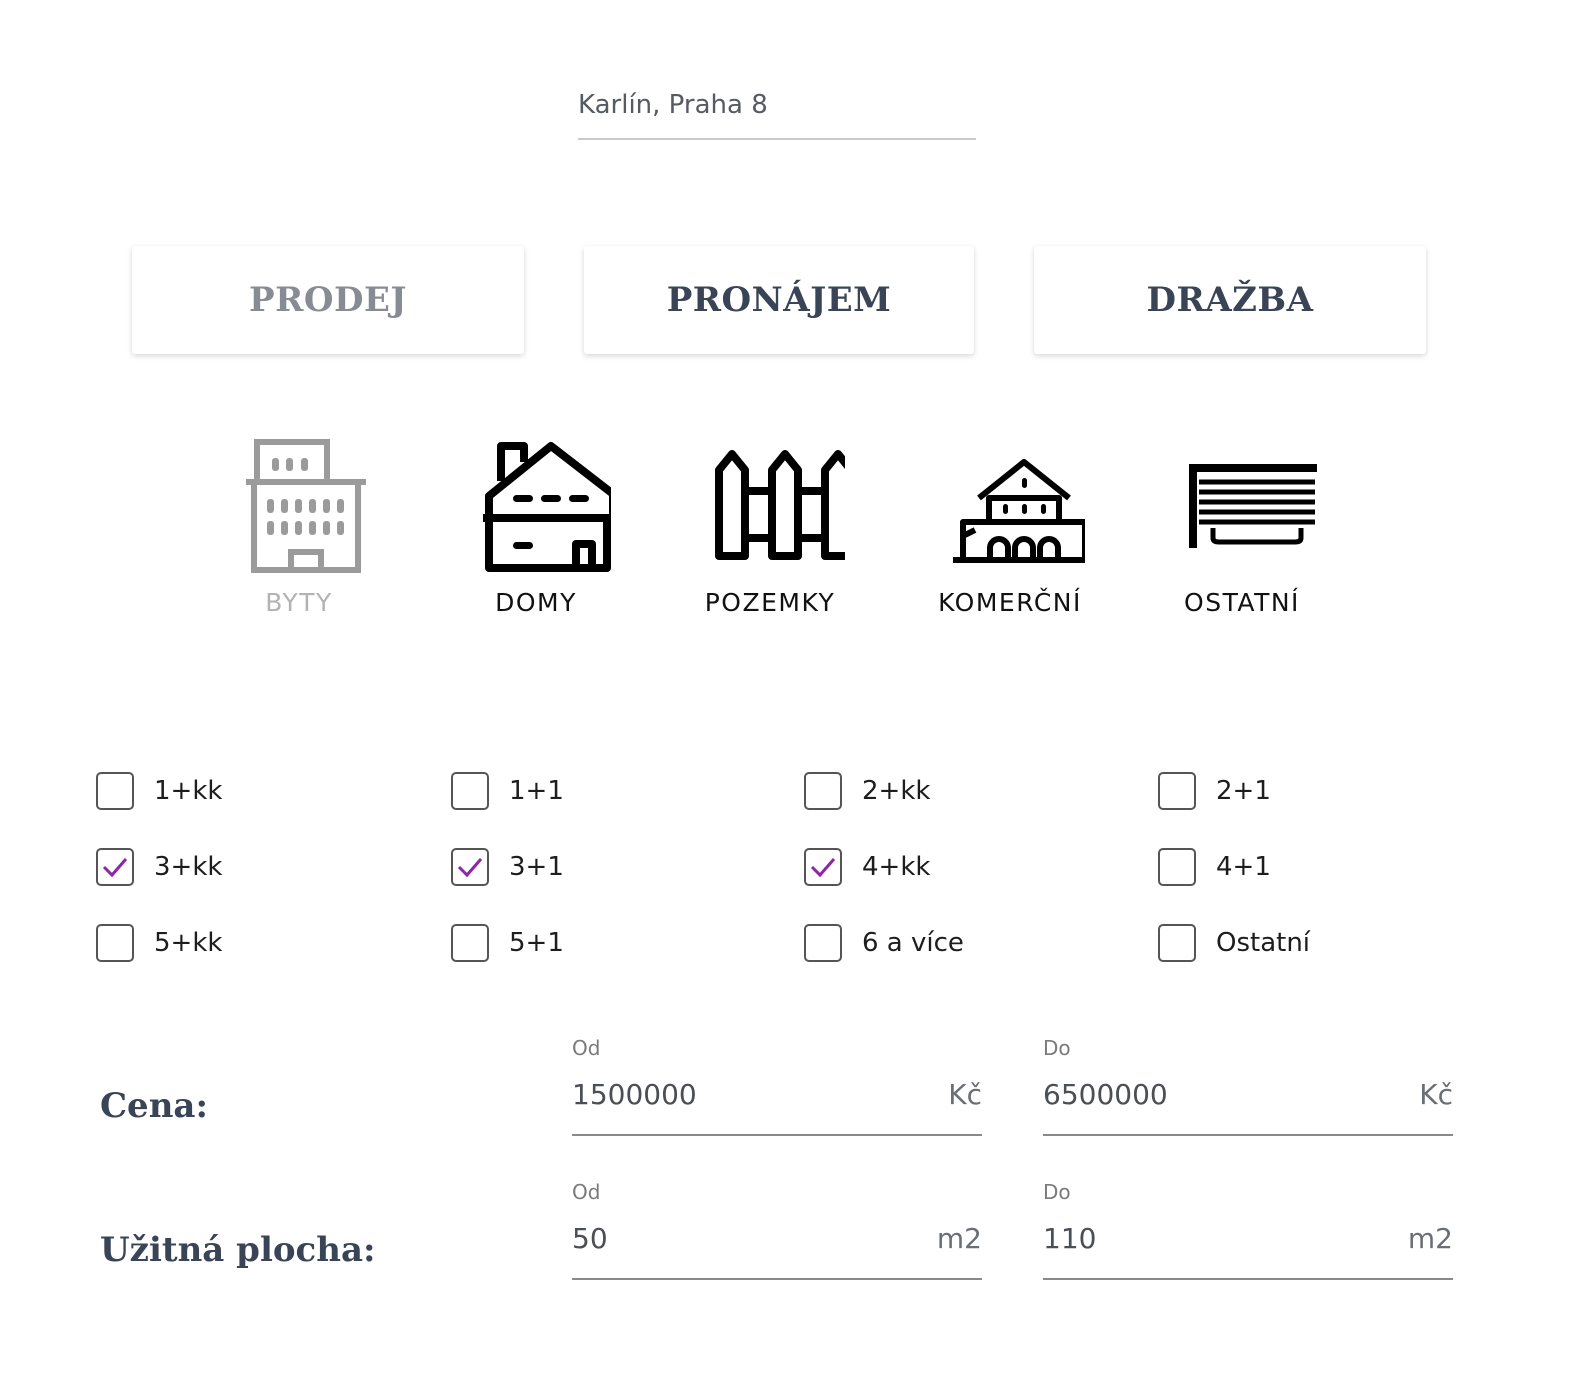 The width and height of the screenshot is (1574, 1382). Describe the element at coordinates (965, 1094) in the screenshot. I see `price-from-unit: Kč` at that location.